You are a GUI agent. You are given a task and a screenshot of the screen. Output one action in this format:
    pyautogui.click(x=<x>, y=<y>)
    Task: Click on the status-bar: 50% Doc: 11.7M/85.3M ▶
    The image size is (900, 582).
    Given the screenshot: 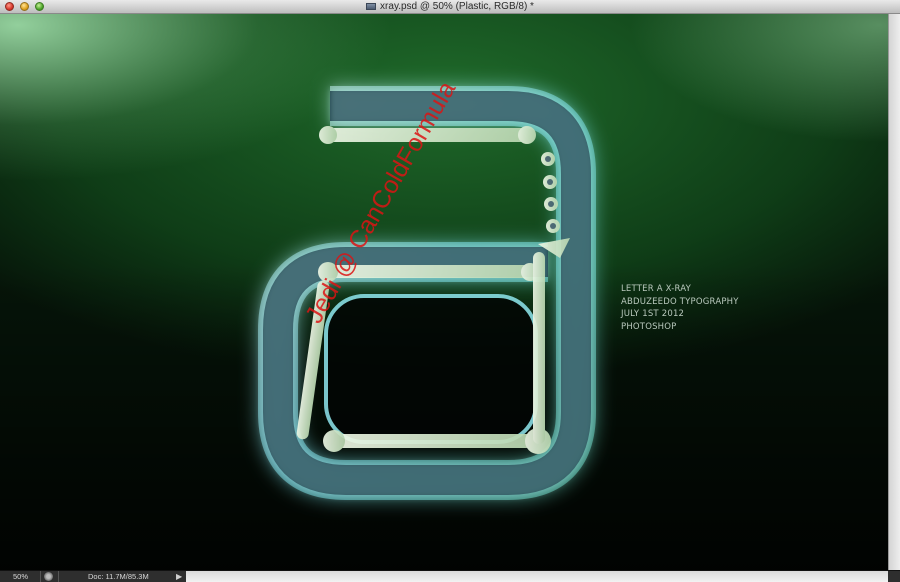 What is the action you would take?
    pyautogui.click(x=450, y=576)
    